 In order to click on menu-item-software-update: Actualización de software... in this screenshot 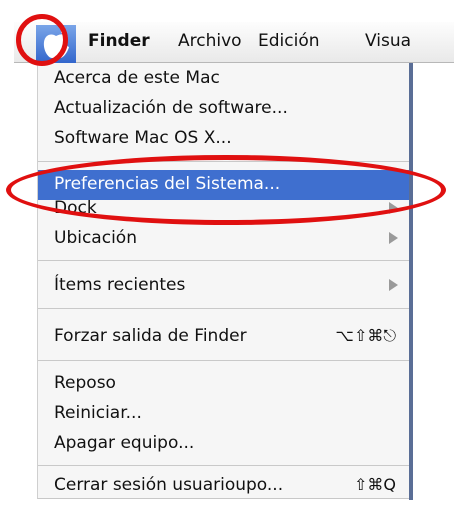, I will do `click(224, 109)`.